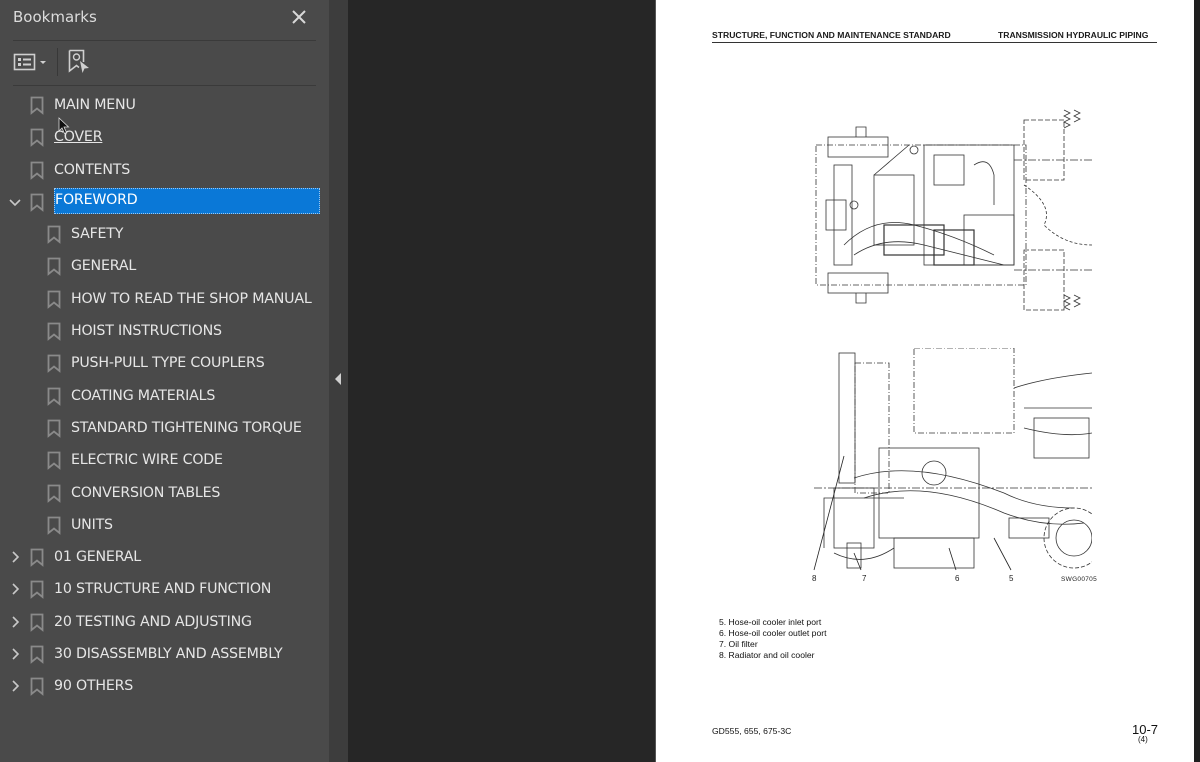 The height and width of the screenshot is (762, 1200). What do you see at coordinates (773, 633) in the screenshot?
I see `legend-item: 6. Hose-oil cooler outlet port` at bounding box center [773, 633].